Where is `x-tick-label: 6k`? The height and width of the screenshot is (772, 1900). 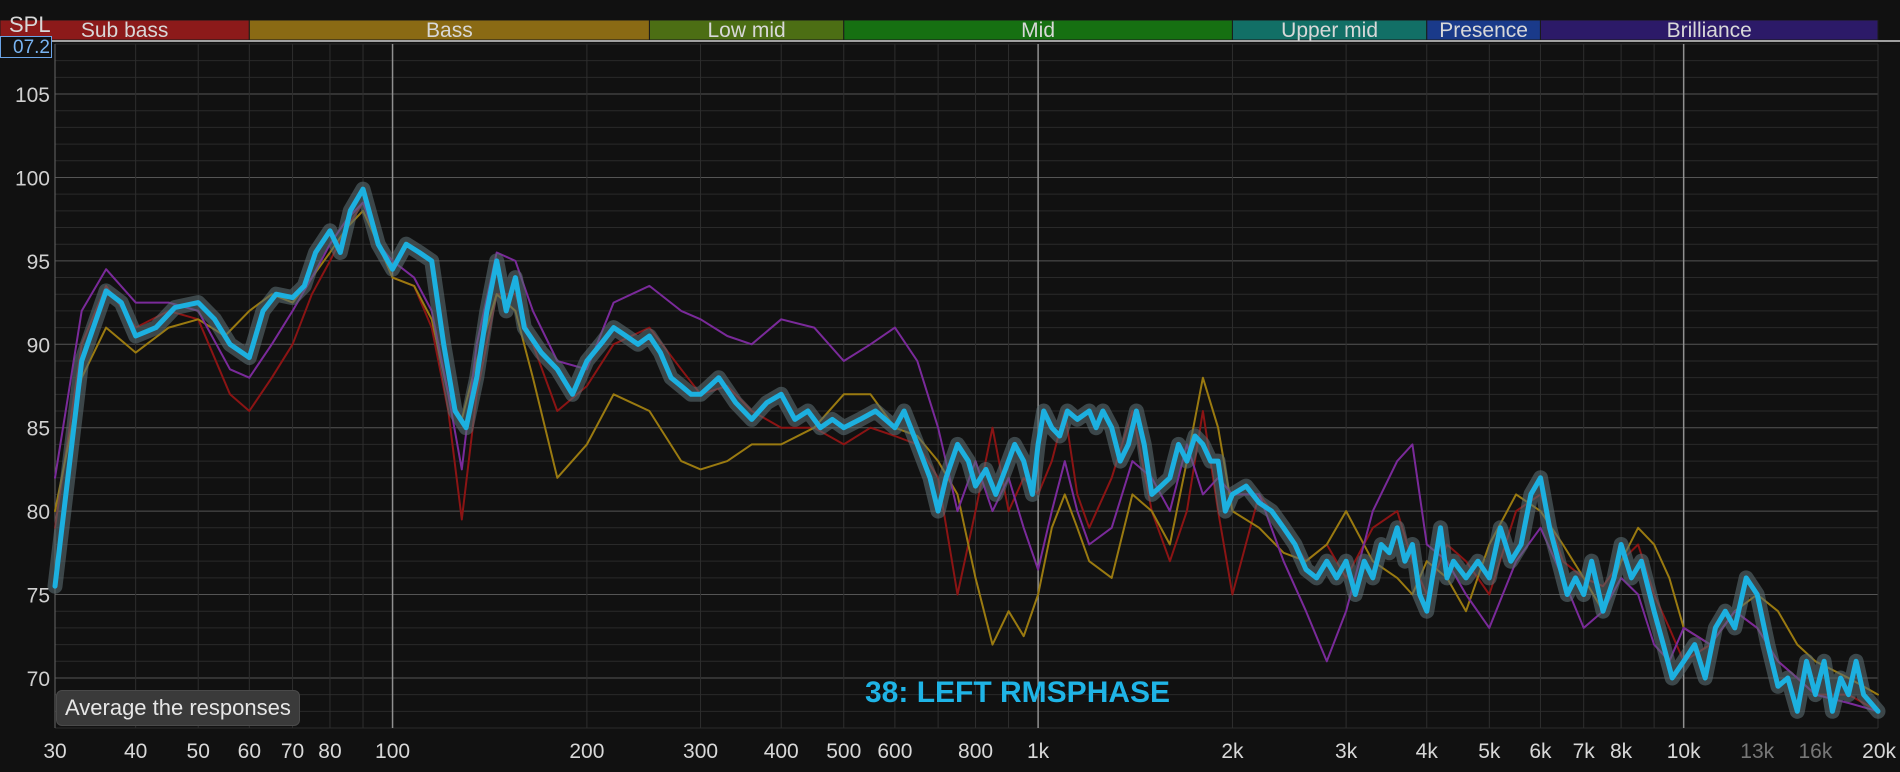
x-tick-label: 6k is located at coordinates (1540, 751).